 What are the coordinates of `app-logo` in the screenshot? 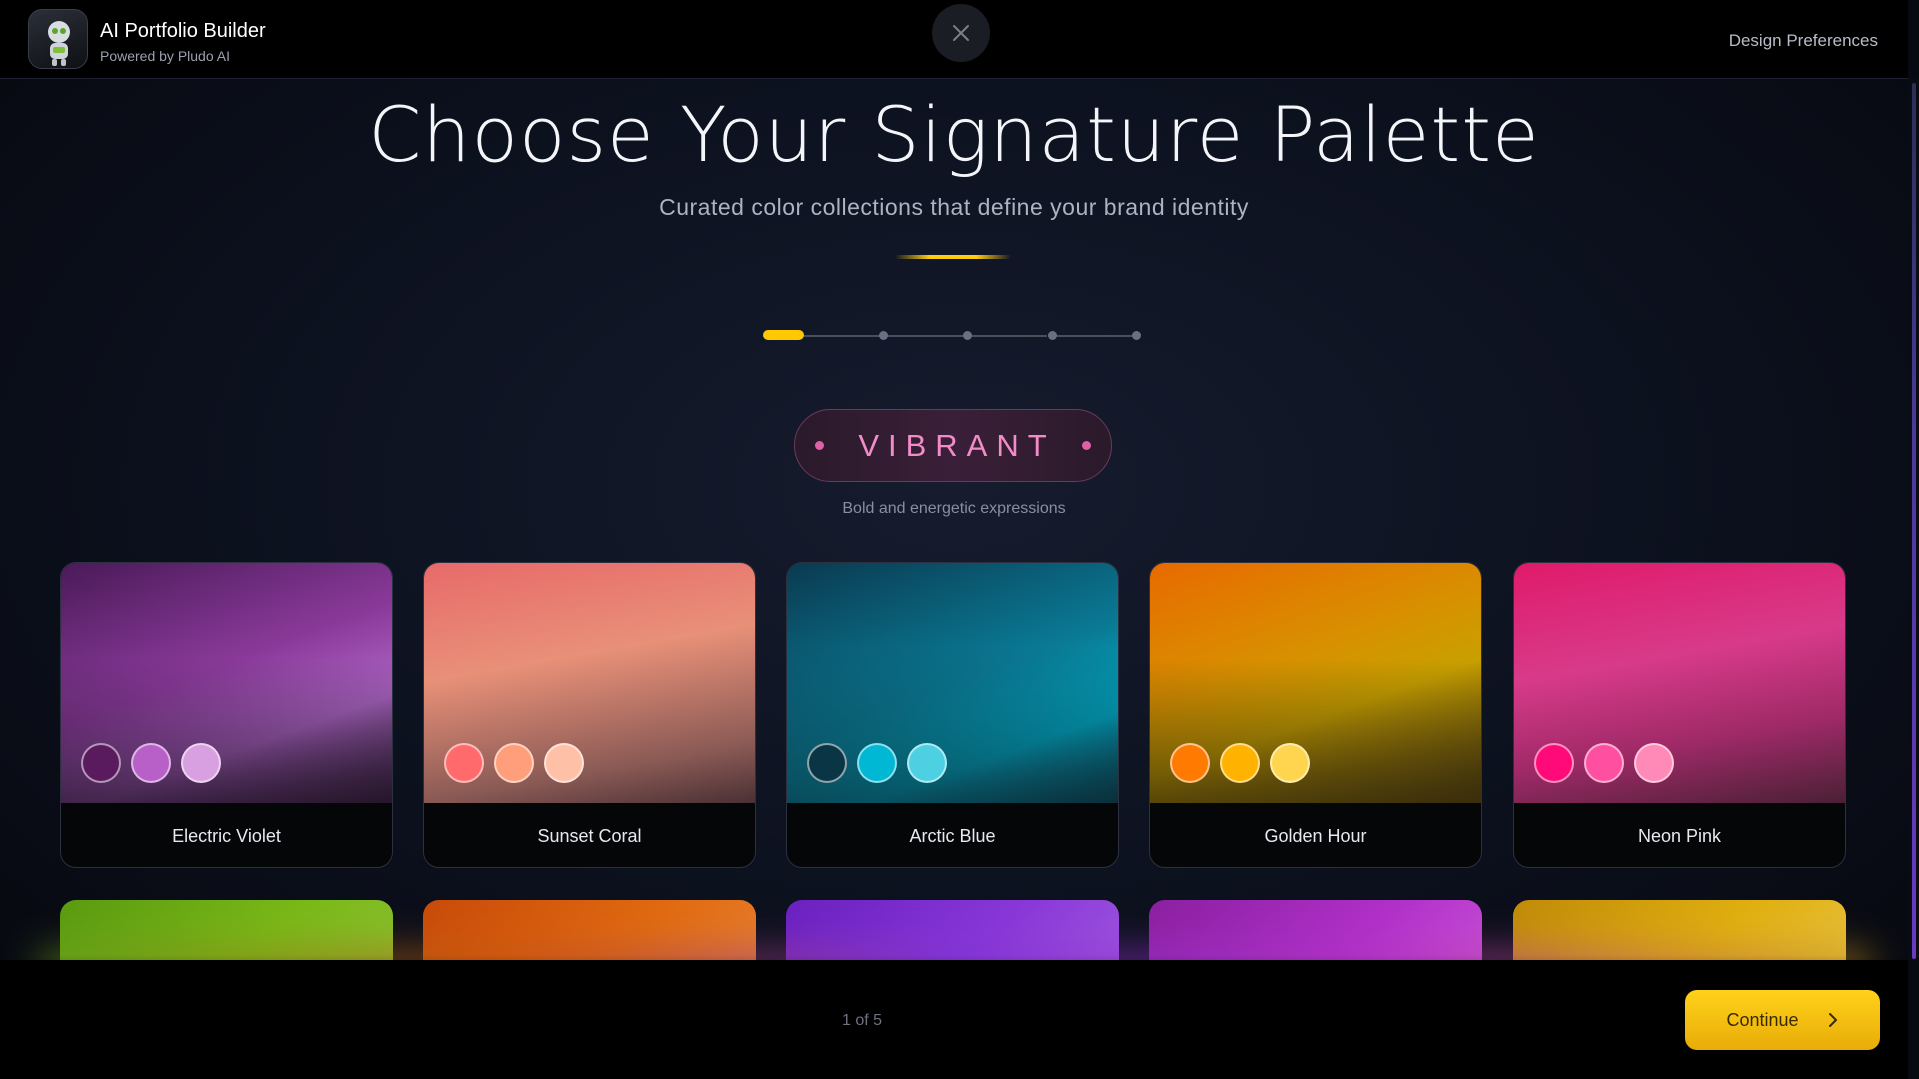 It's located at (58, 39).